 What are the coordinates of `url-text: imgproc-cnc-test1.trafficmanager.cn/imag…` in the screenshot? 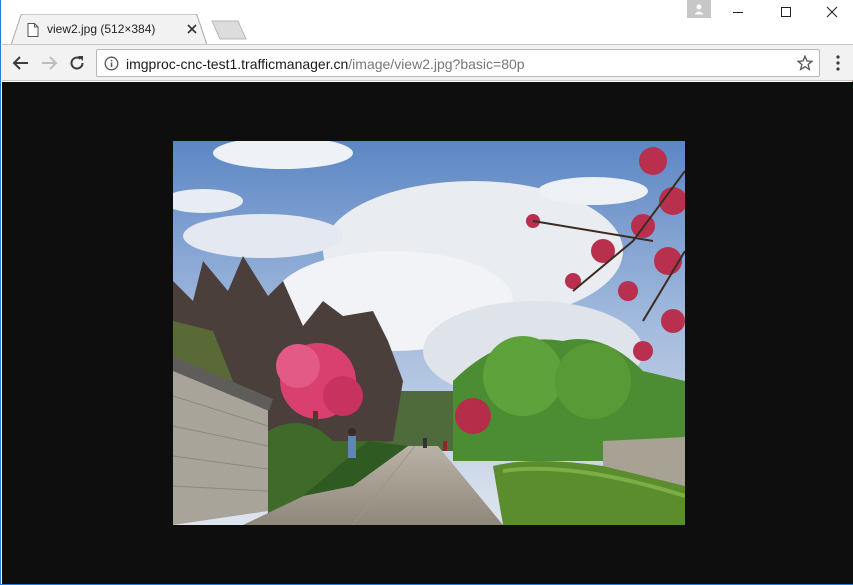 It's located at (325, 64).